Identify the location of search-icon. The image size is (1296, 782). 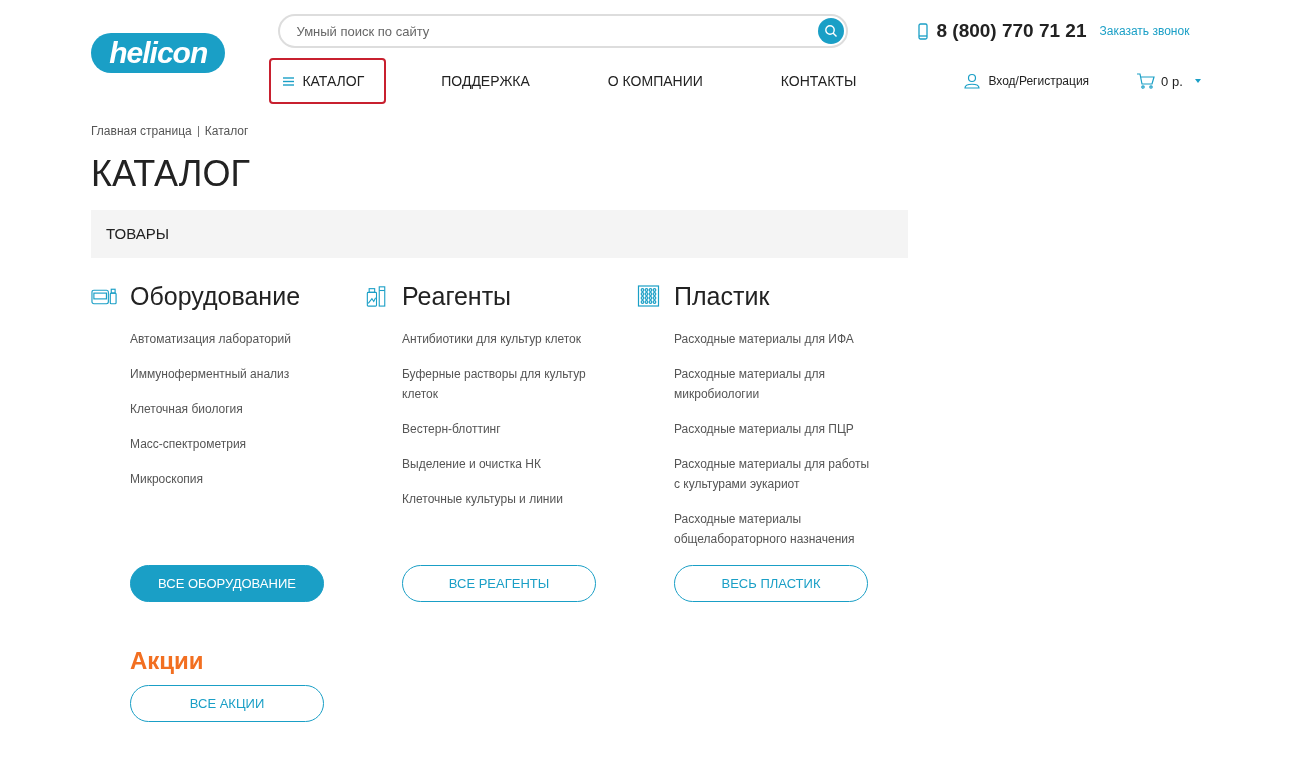
(831, 31).